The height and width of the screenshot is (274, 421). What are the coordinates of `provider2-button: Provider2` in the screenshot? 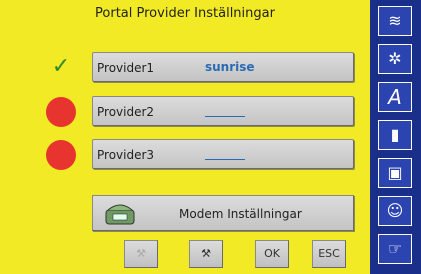 It's located at (223, 111).